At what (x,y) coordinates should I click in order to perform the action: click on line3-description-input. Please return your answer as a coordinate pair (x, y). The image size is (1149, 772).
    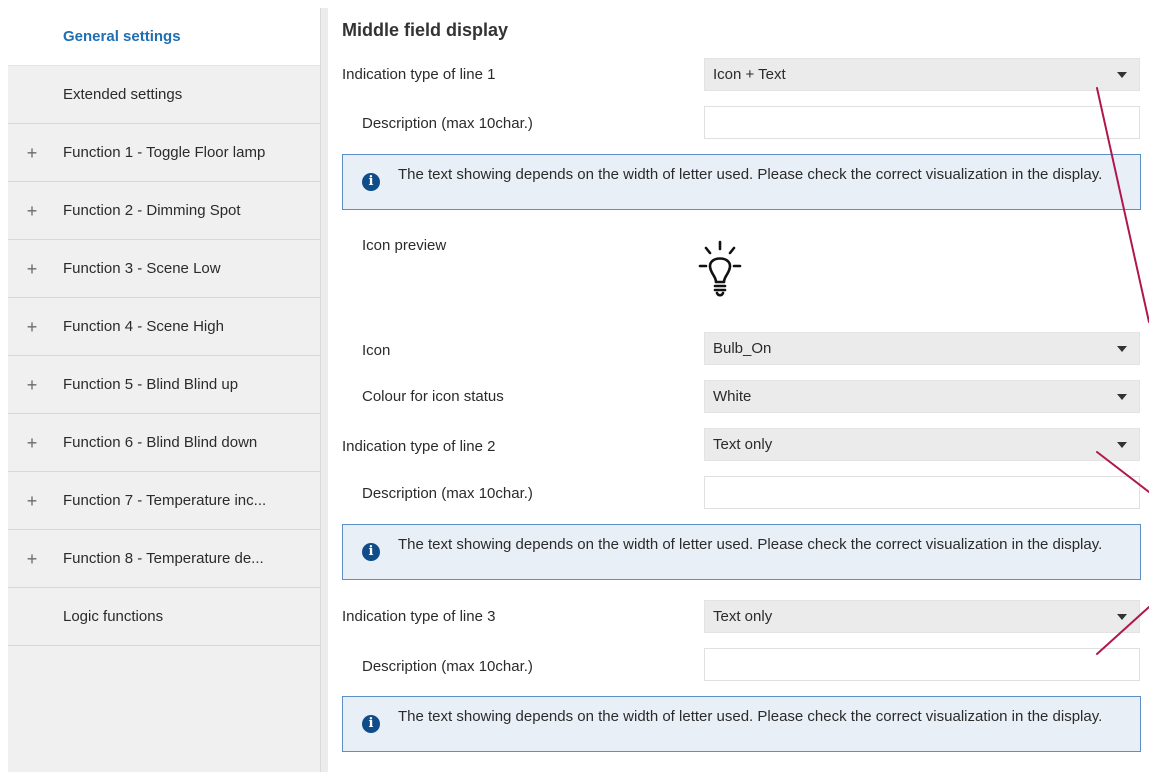
    Looking at the image, I should click on (922, 664).